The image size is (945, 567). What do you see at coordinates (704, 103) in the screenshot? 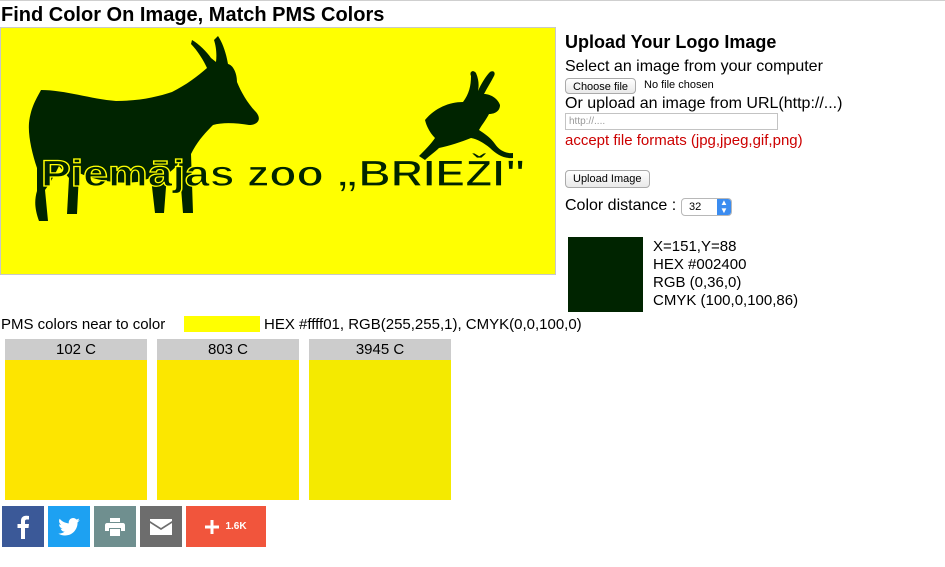
I see `url-upload-text: Or upload an image from URL(http://...)` at bounding box center [704, 103].